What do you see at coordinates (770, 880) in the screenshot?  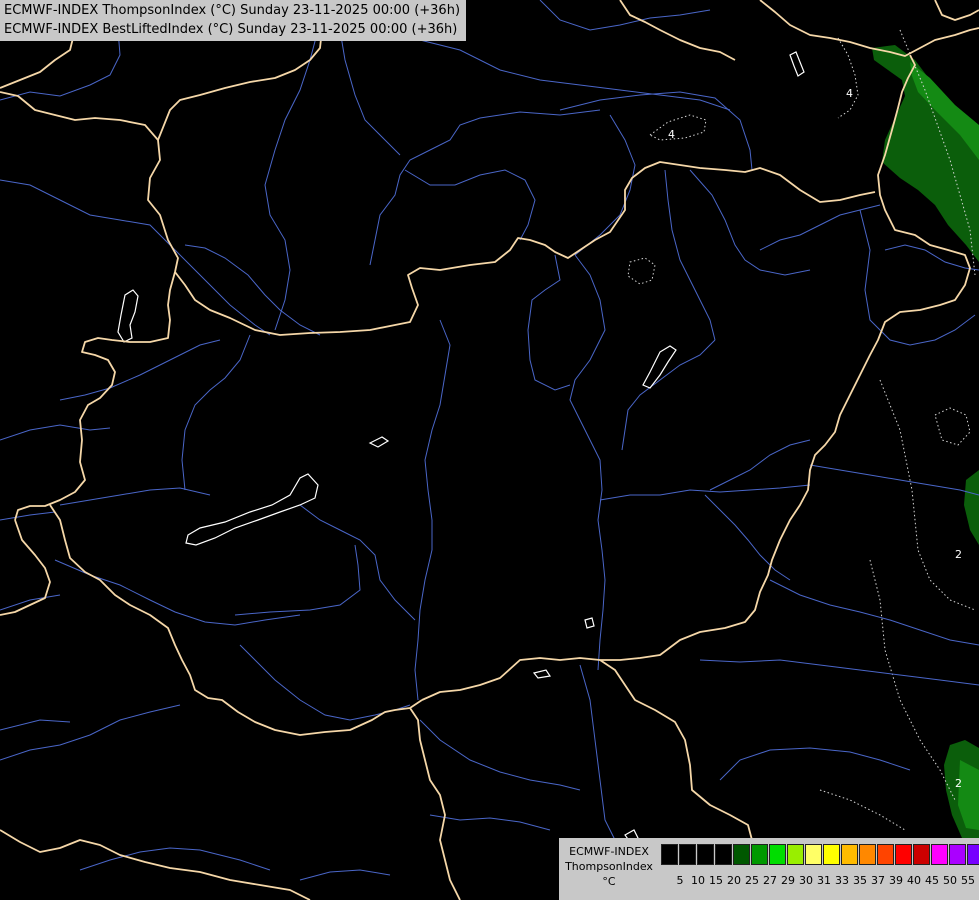 I see `legend-tick-label: 27` at bounding box center [770, 880].